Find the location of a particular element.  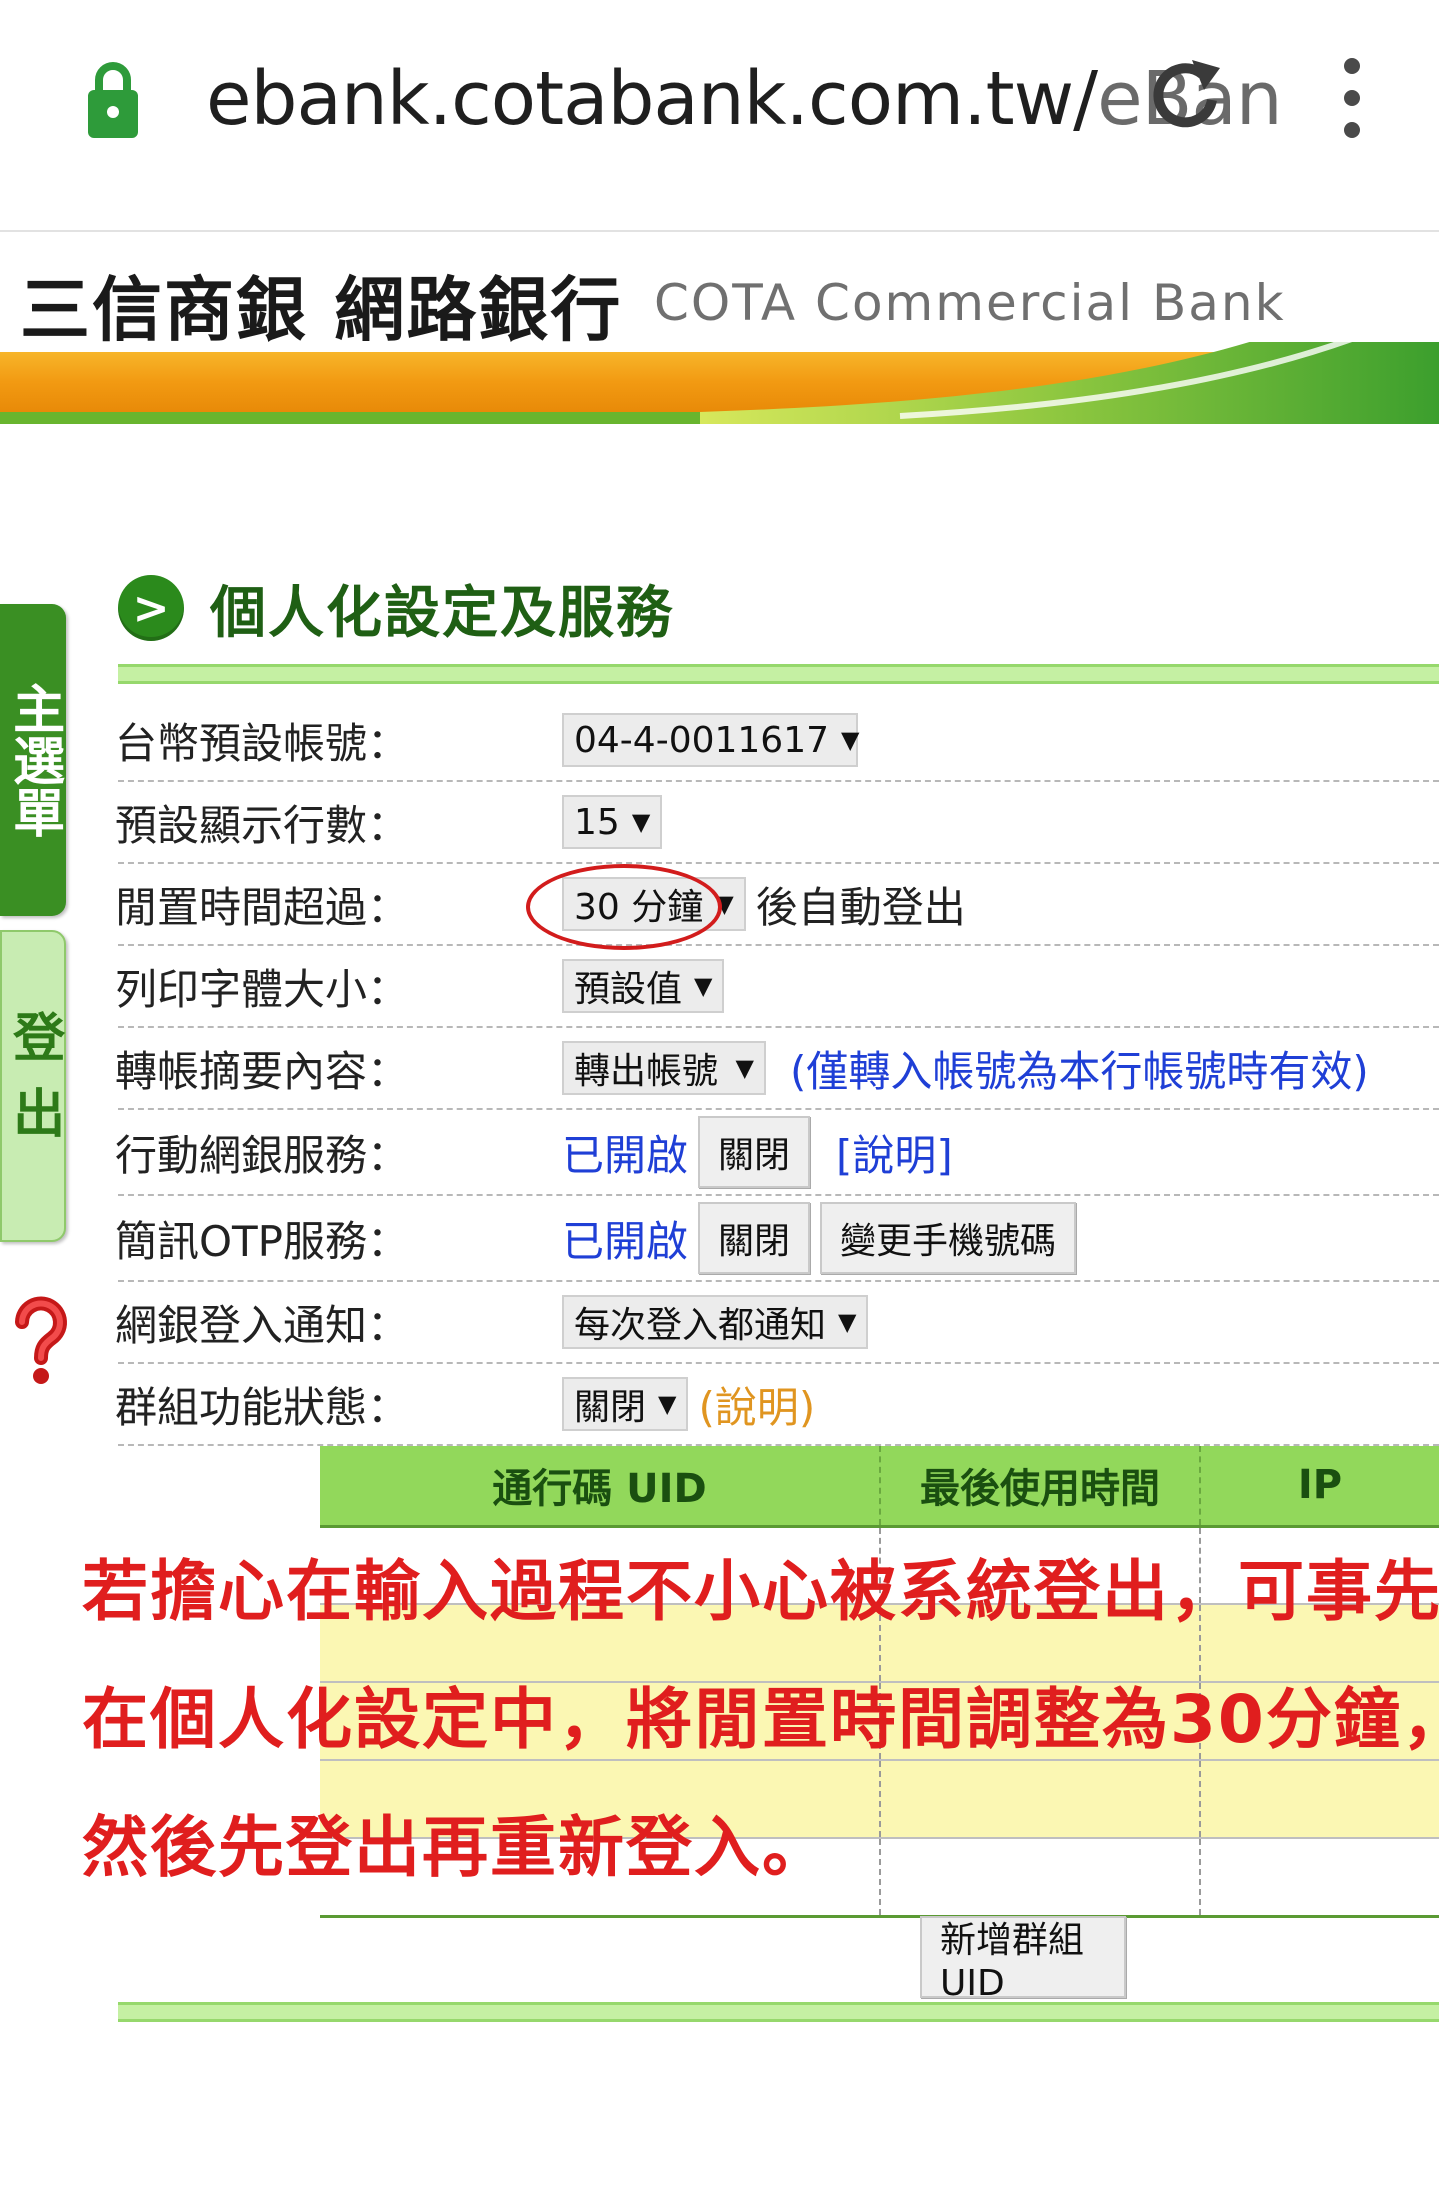

lock-icon is located at coordinates (113, 100).